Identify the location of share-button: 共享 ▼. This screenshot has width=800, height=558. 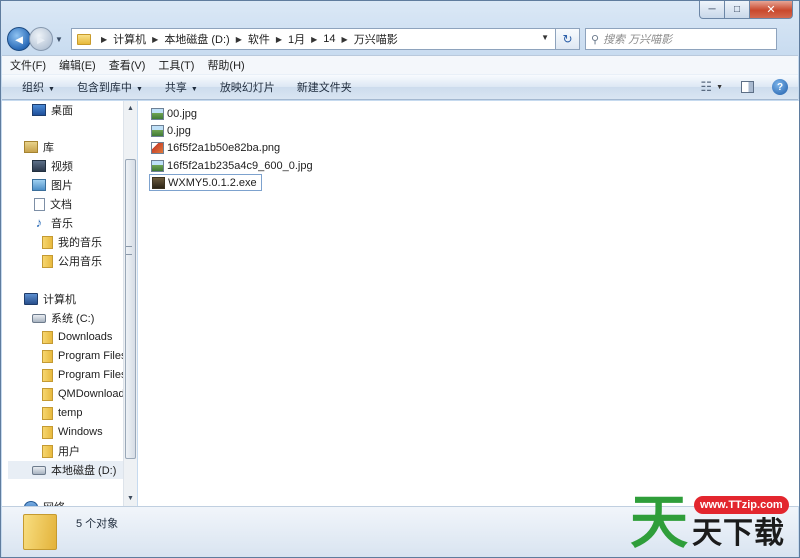
(181, 87).